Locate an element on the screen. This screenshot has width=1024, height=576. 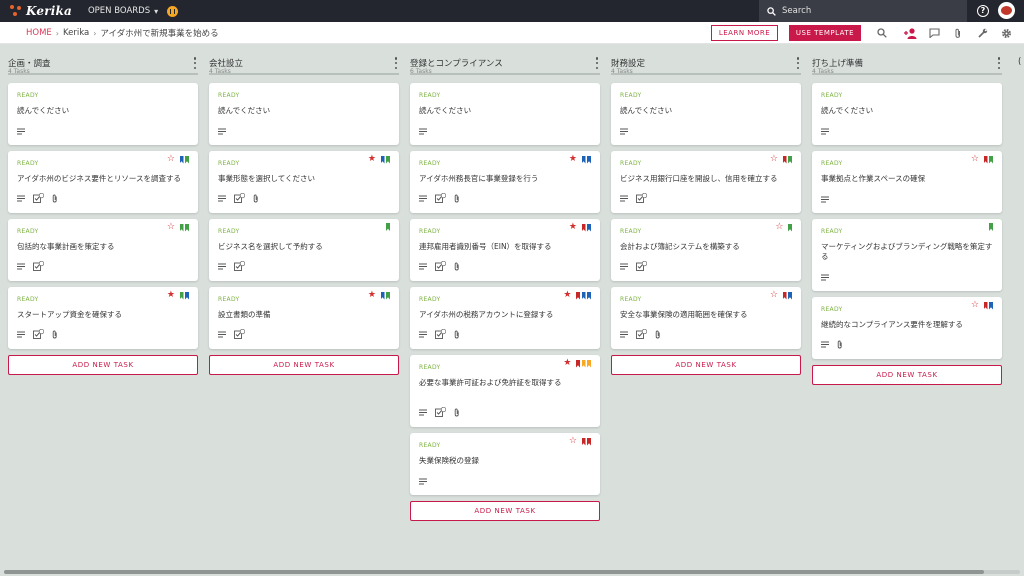
card-status: READY is located at coordinates (229, 163).